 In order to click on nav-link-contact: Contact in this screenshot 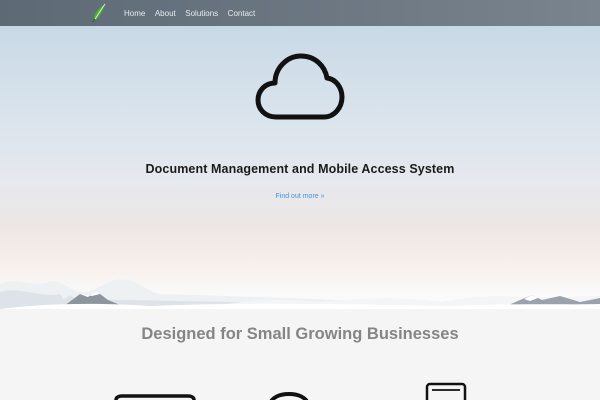, I will do `click(242, 13)`.